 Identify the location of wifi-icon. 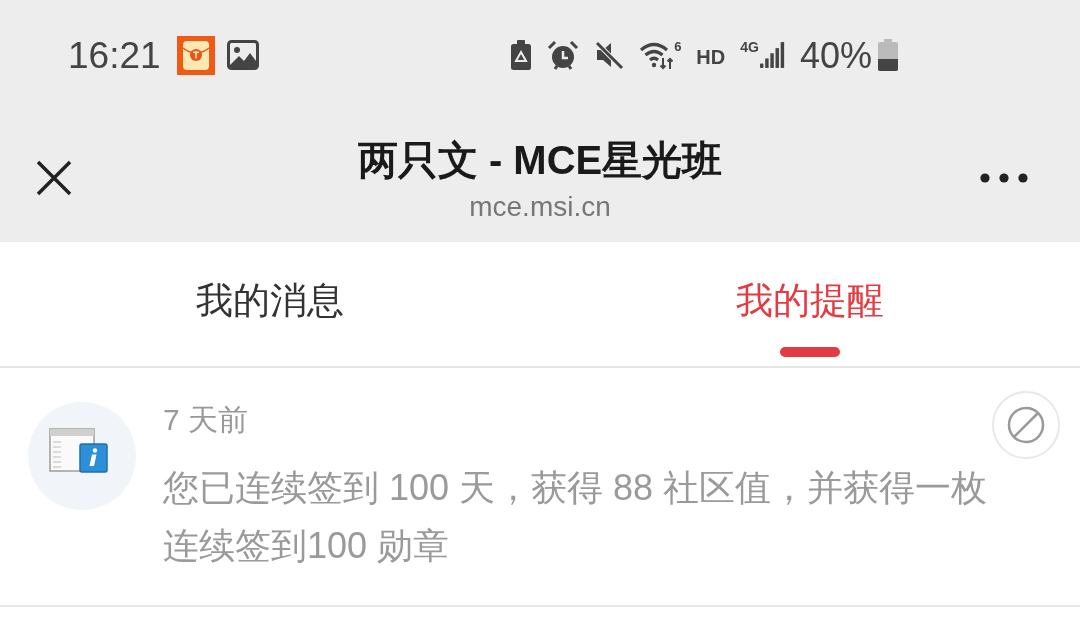
(656, 55).